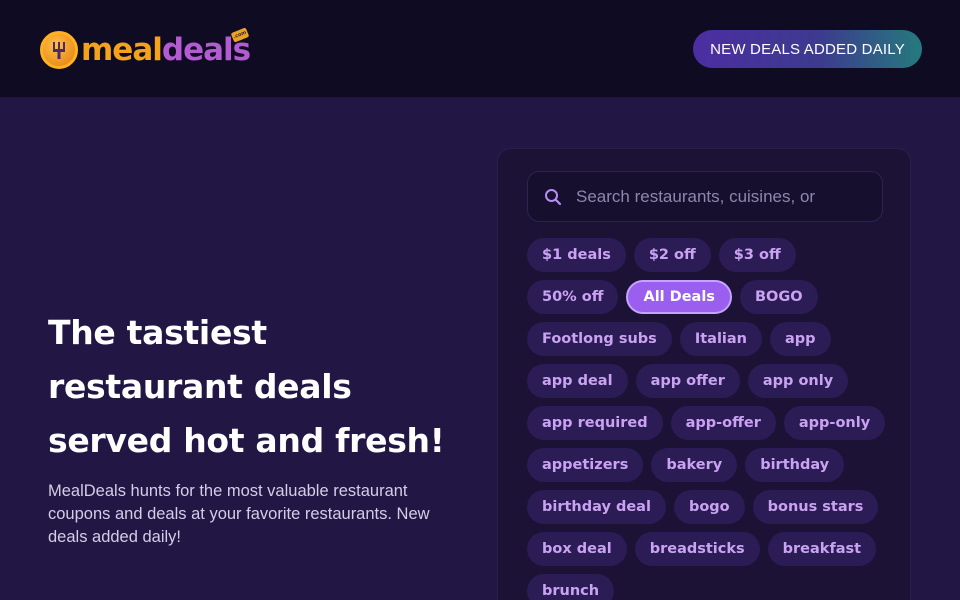 The image size is (960, 600). Describe the element at coordinates (571, 587) in the screenshot. I see `deal-tag: brunch` at that location.